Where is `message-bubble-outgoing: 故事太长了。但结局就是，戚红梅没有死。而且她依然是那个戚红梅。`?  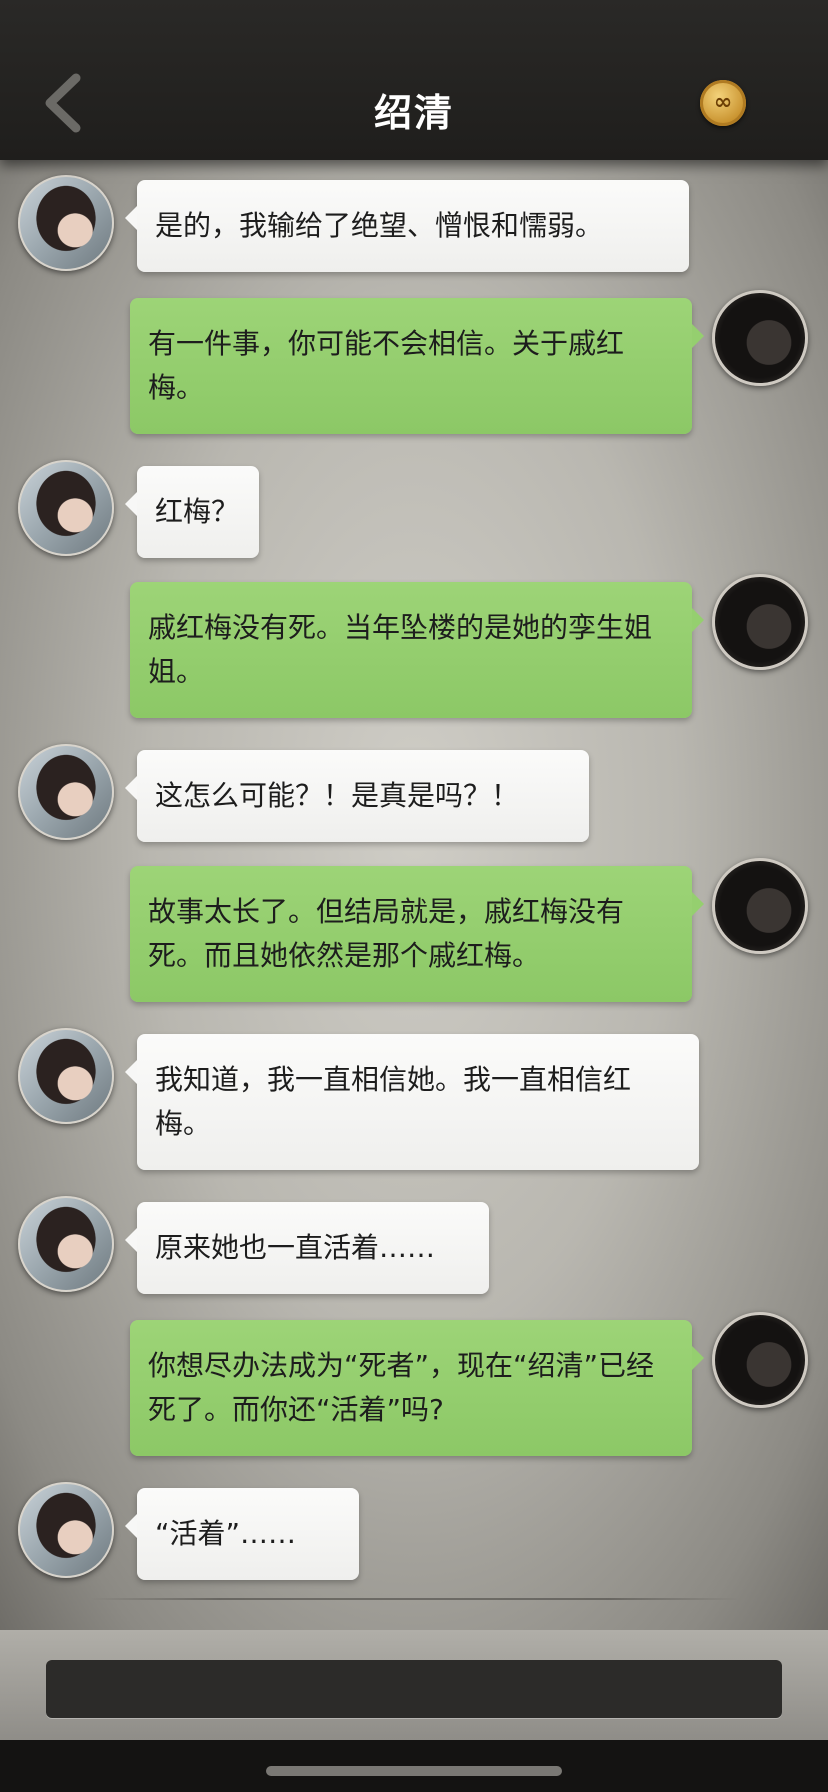
message-bubble-outgoing: 故事太长了。但结局就是，戚红梅没有死。而且她依然是那个戚红梅。 is located at coordinates (417, 934).